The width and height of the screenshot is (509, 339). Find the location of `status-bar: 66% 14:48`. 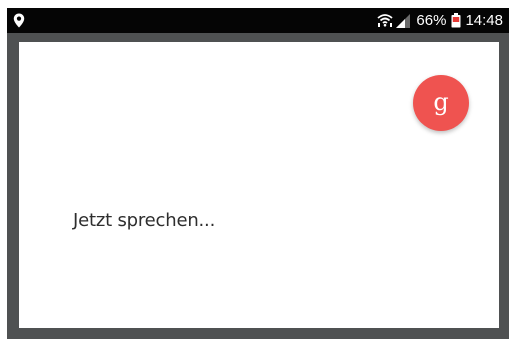

status-bar: 66% 14:48 is located at coordinates (258, 20).